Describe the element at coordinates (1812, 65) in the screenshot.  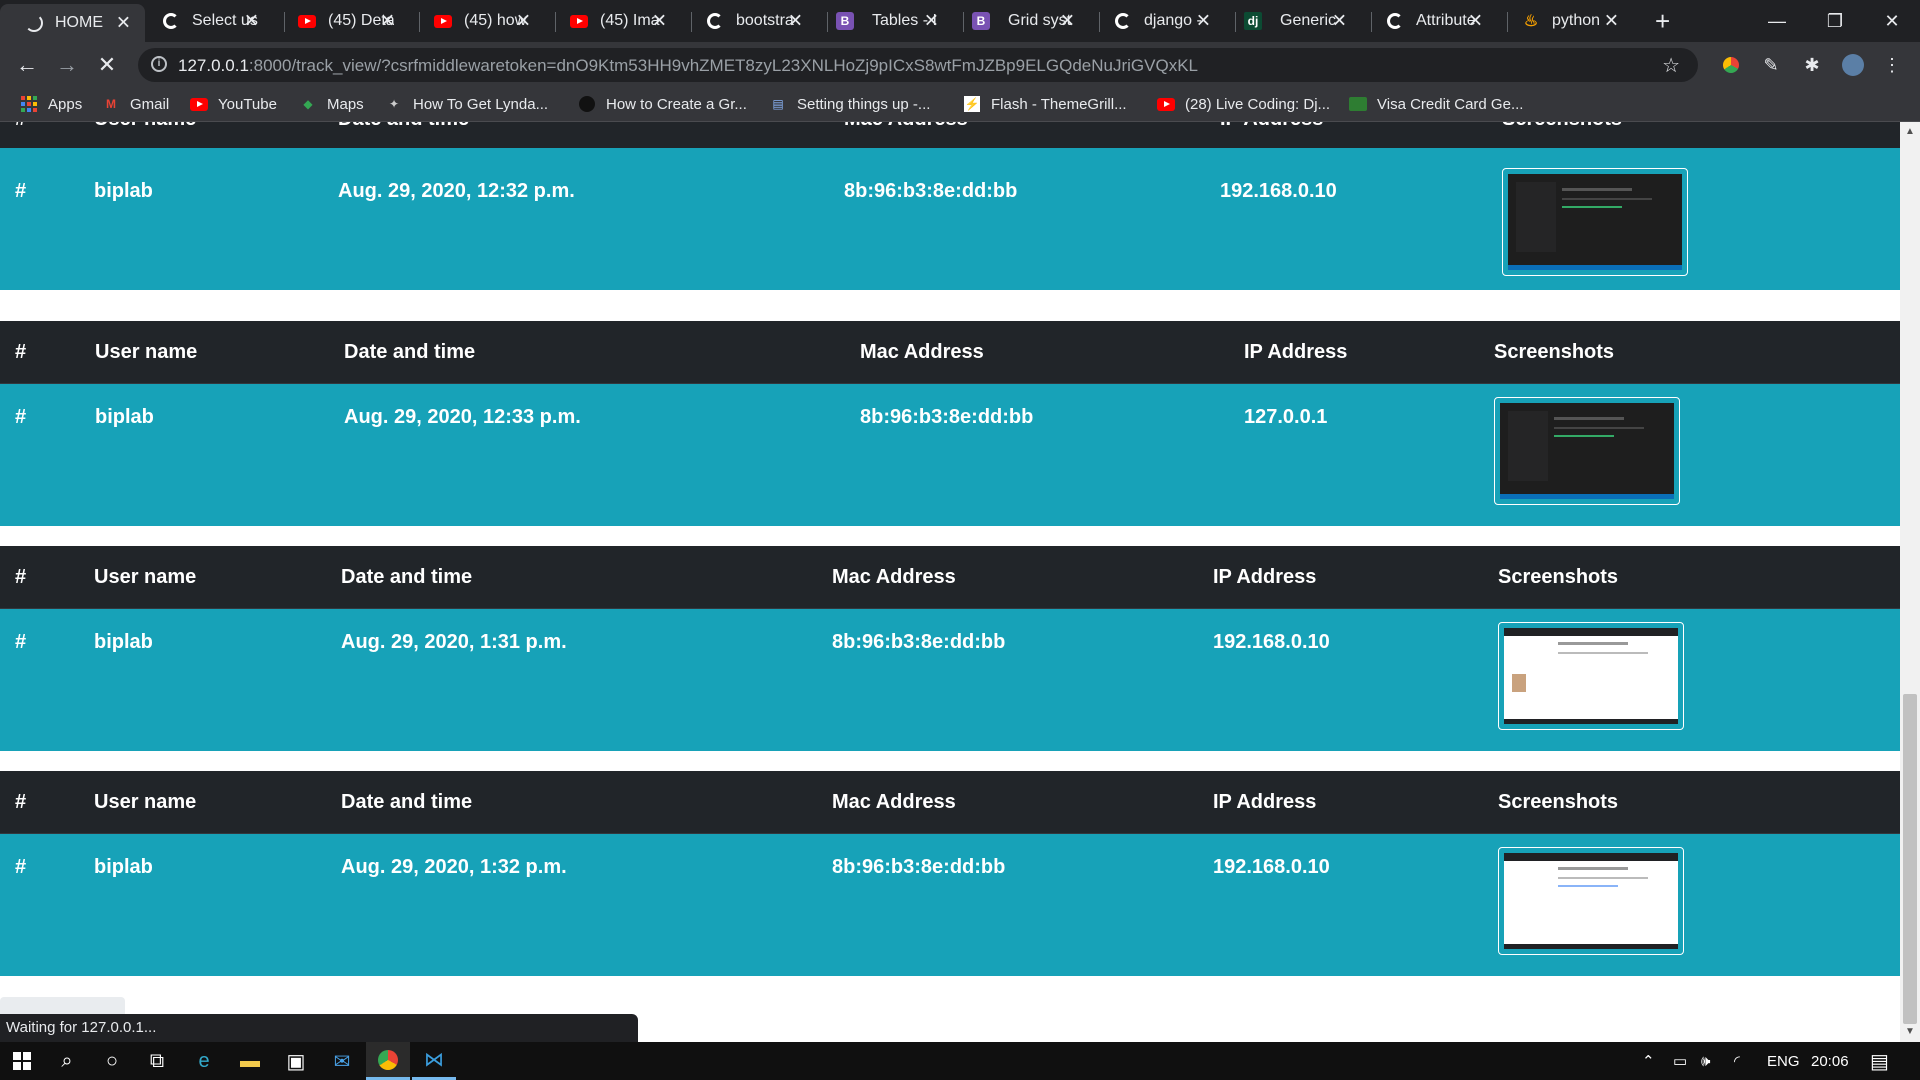
I see `puzzle-extensions-icon: ✱` at that location.